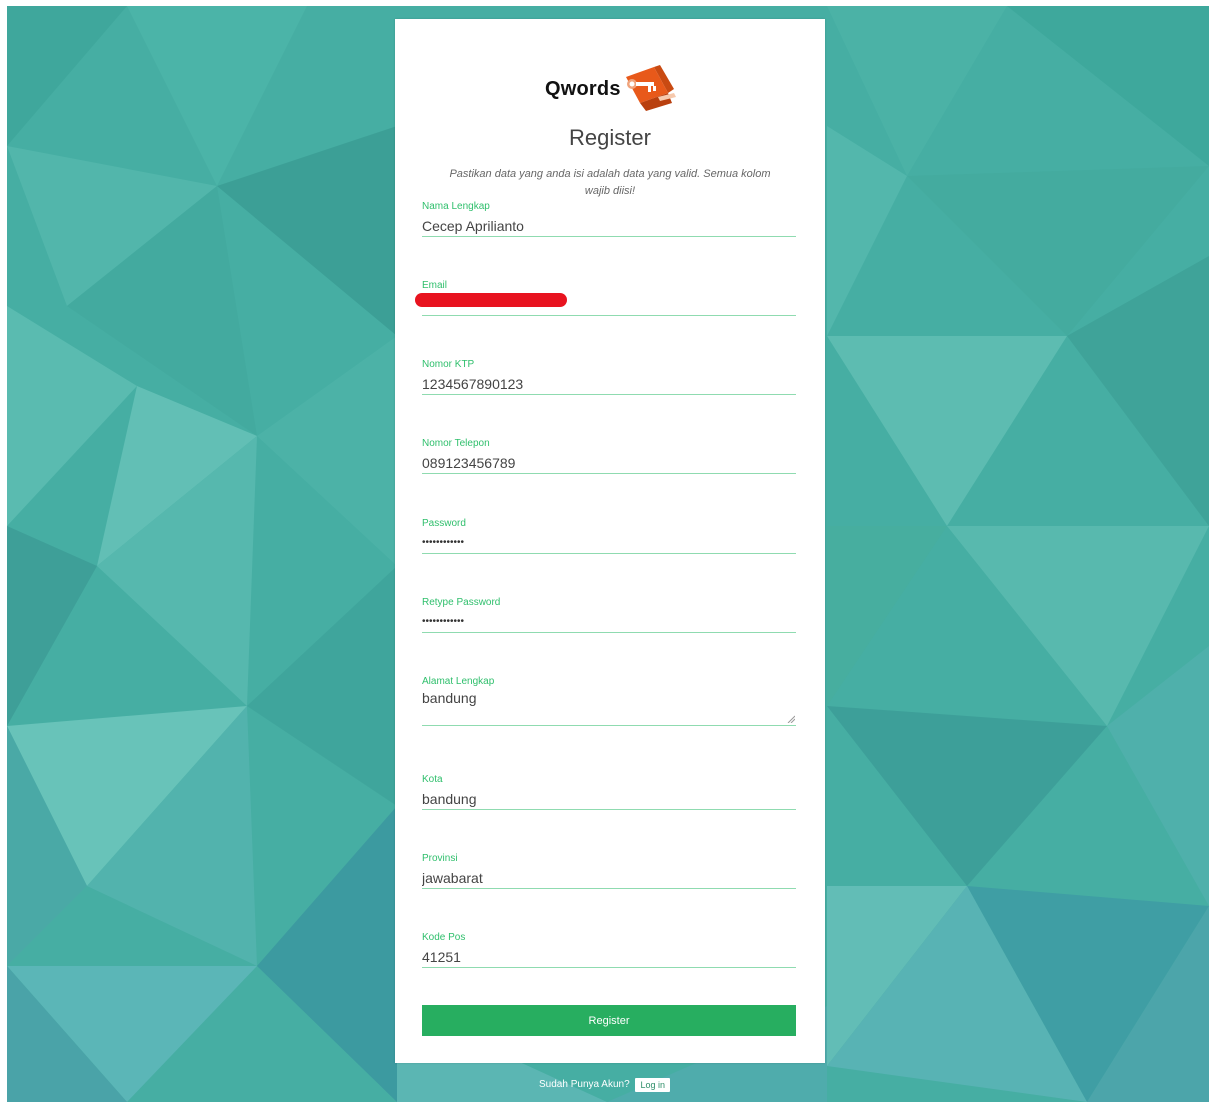 This screenshot has width=1209, height=1102. What do you see at coordinates (609, 622) in the screenshot?
I see `retype-password-input` at bounding box center [609, 622].